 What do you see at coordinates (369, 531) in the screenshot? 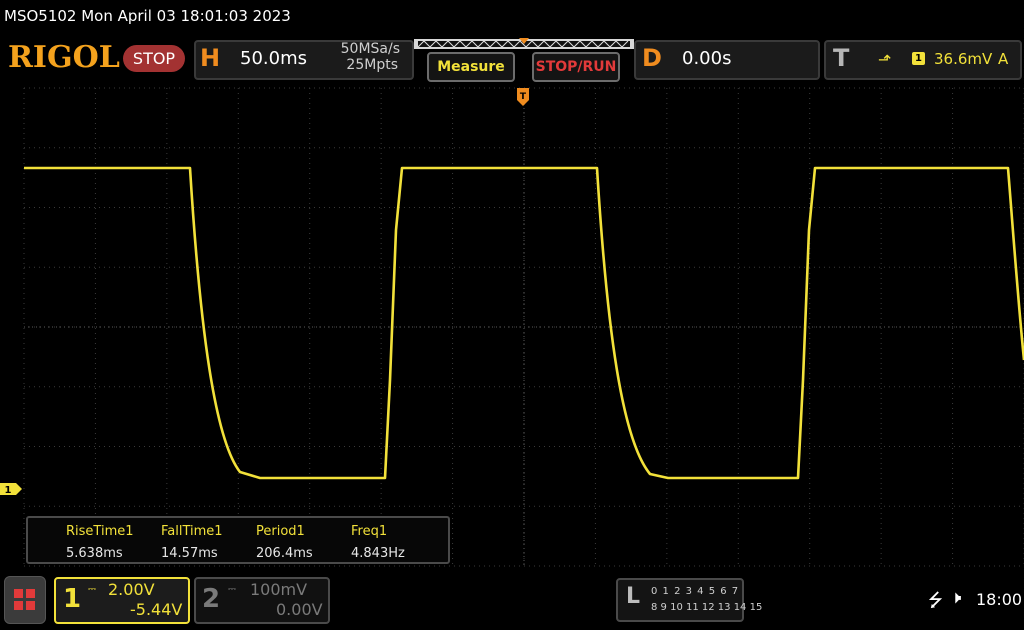
I see `measure-name: Freq1` at bounding box center [369, 531].